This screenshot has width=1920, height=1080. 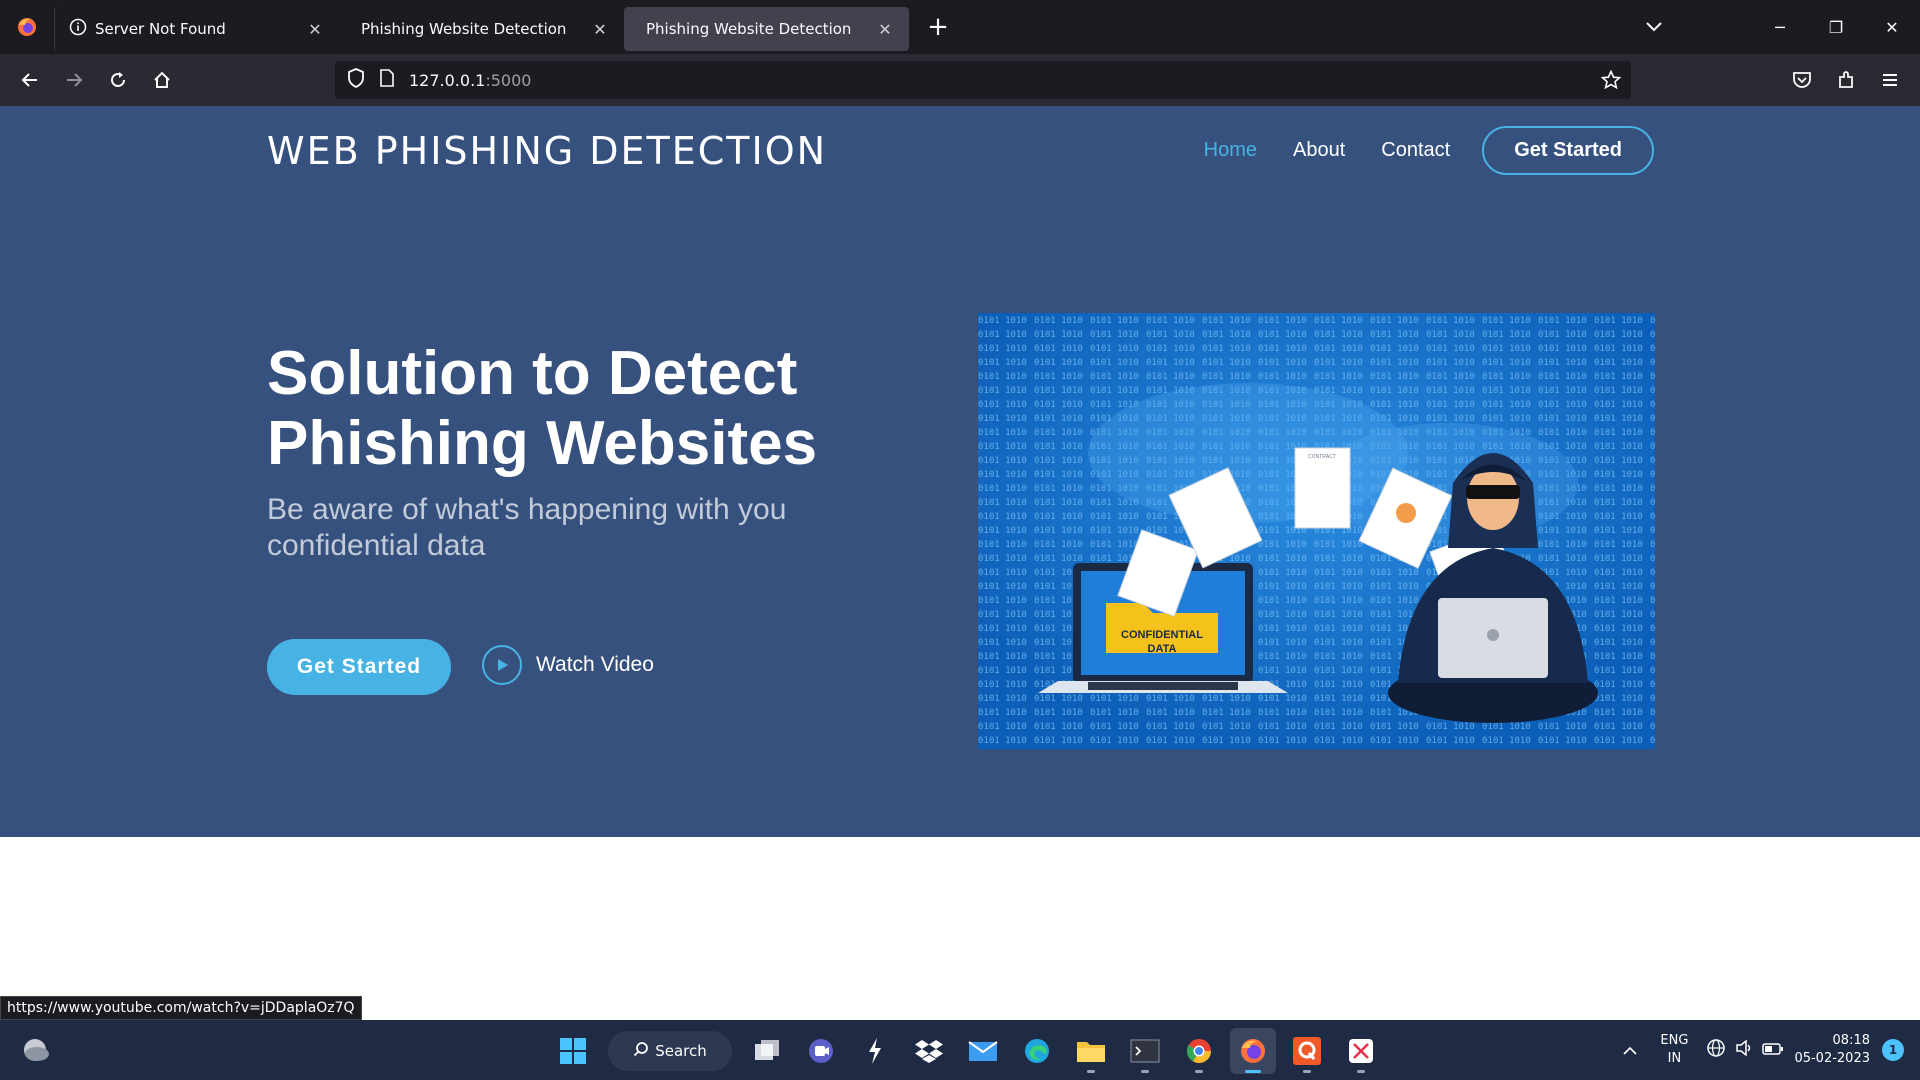 I want to click on site-nav: Home About Contact Get Started, so click(x=1429, y=150).